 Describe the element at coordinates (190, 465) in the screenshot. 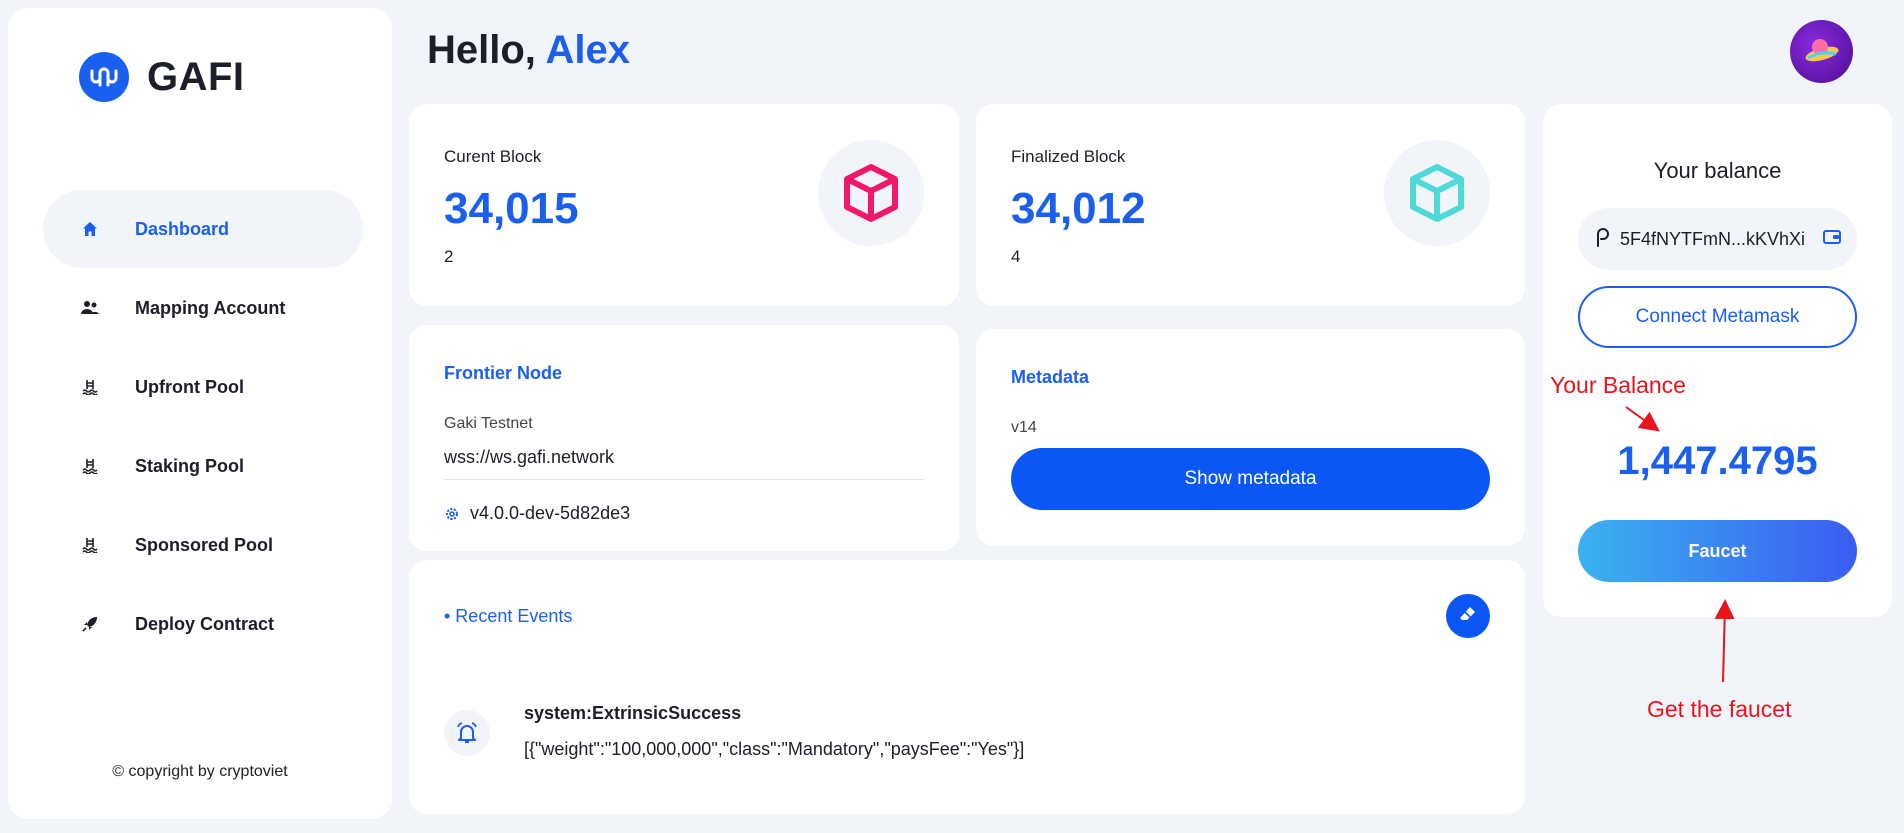

I see `sidebar-item-label: Staking Pool` at that location.